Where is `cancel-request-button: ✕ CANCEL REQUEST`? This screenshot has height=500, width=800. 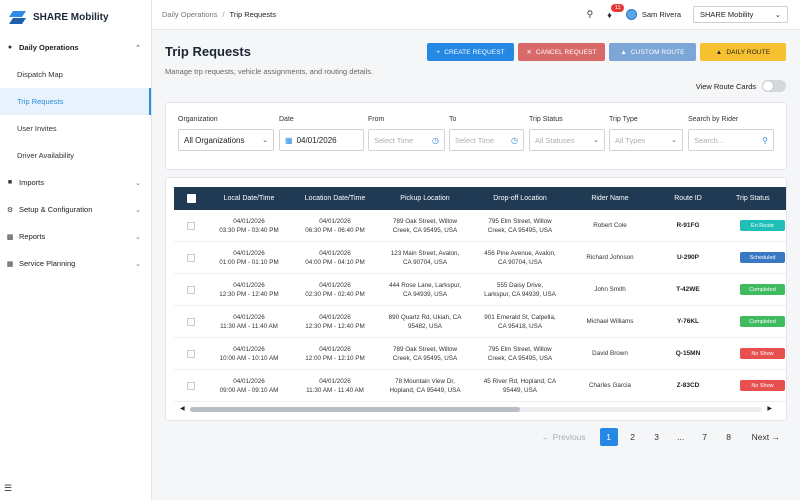
cancel-request-button: ✕ CANCEL REQUEST is located at coordinates (561, 52).